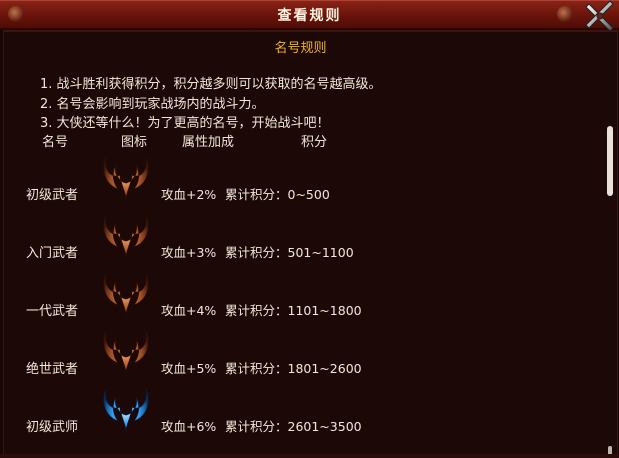  I want to click on score-range: 累计积分：0~500, so click(277, 194).